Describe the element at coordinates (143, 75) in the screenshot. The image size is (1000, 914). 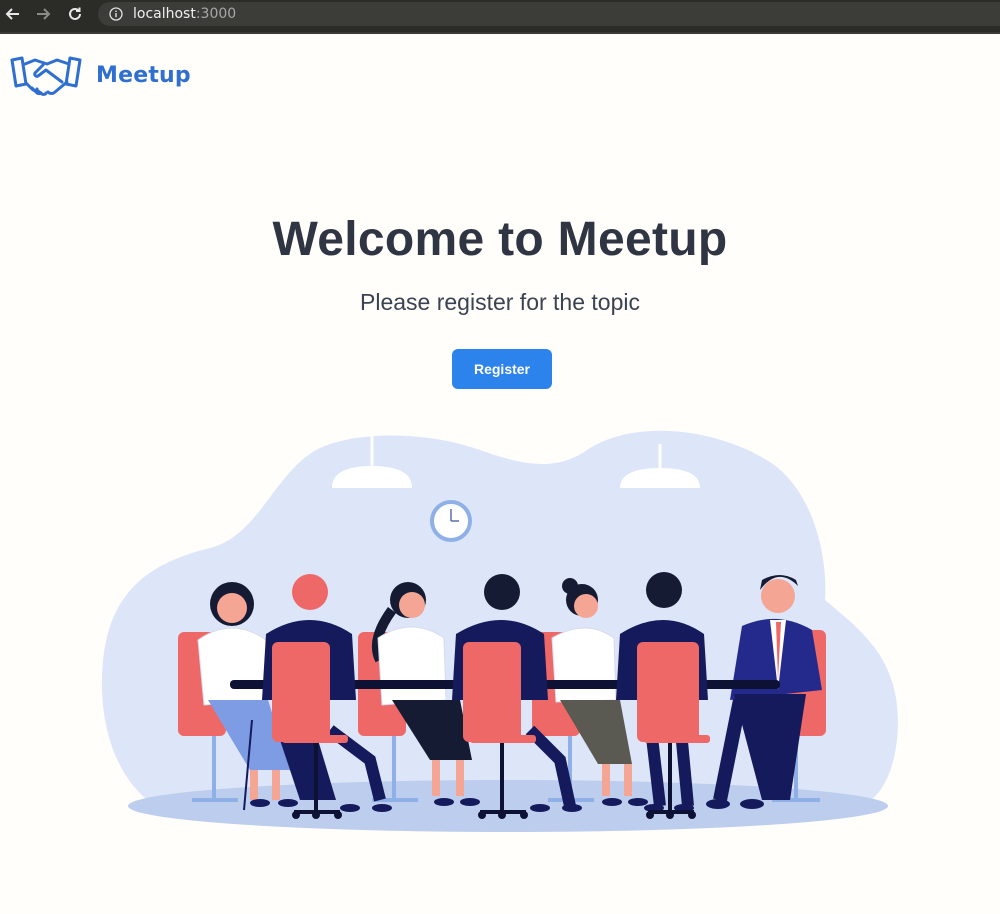
I see `brand-name: Meetup` at that location.